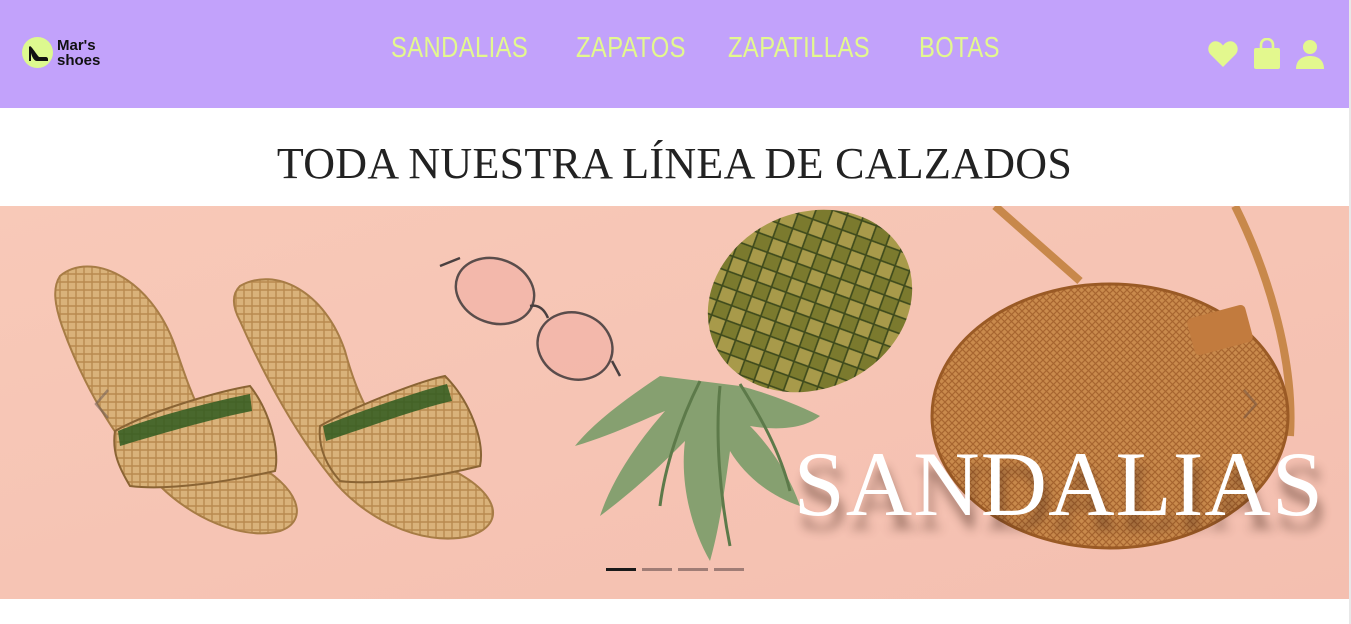 This screenshot has width=1351, height=624. I want to click on nav-link-zapatillas: ZAPATILLAS, so click(799, 48).